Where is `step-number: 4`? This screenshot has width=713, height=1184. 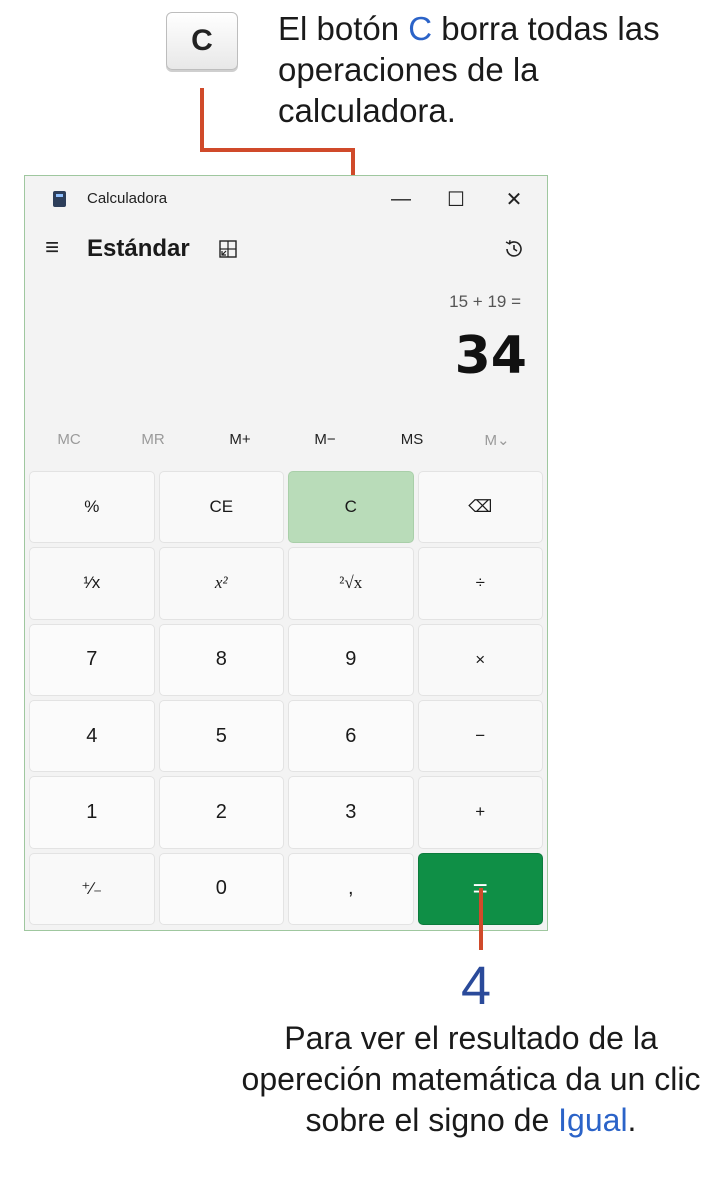
step-number: 4 is located at coordinates (476, 986).